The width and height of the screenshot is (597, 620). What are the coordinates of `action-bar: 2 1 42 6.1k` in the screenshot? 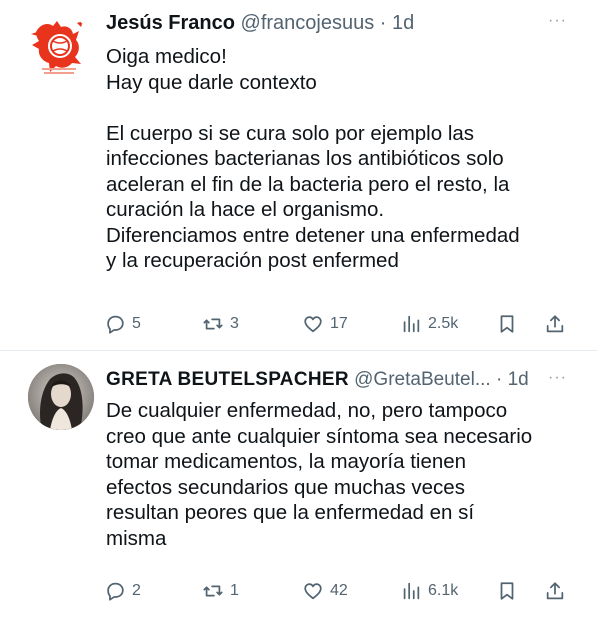 It's located at (339, 591).